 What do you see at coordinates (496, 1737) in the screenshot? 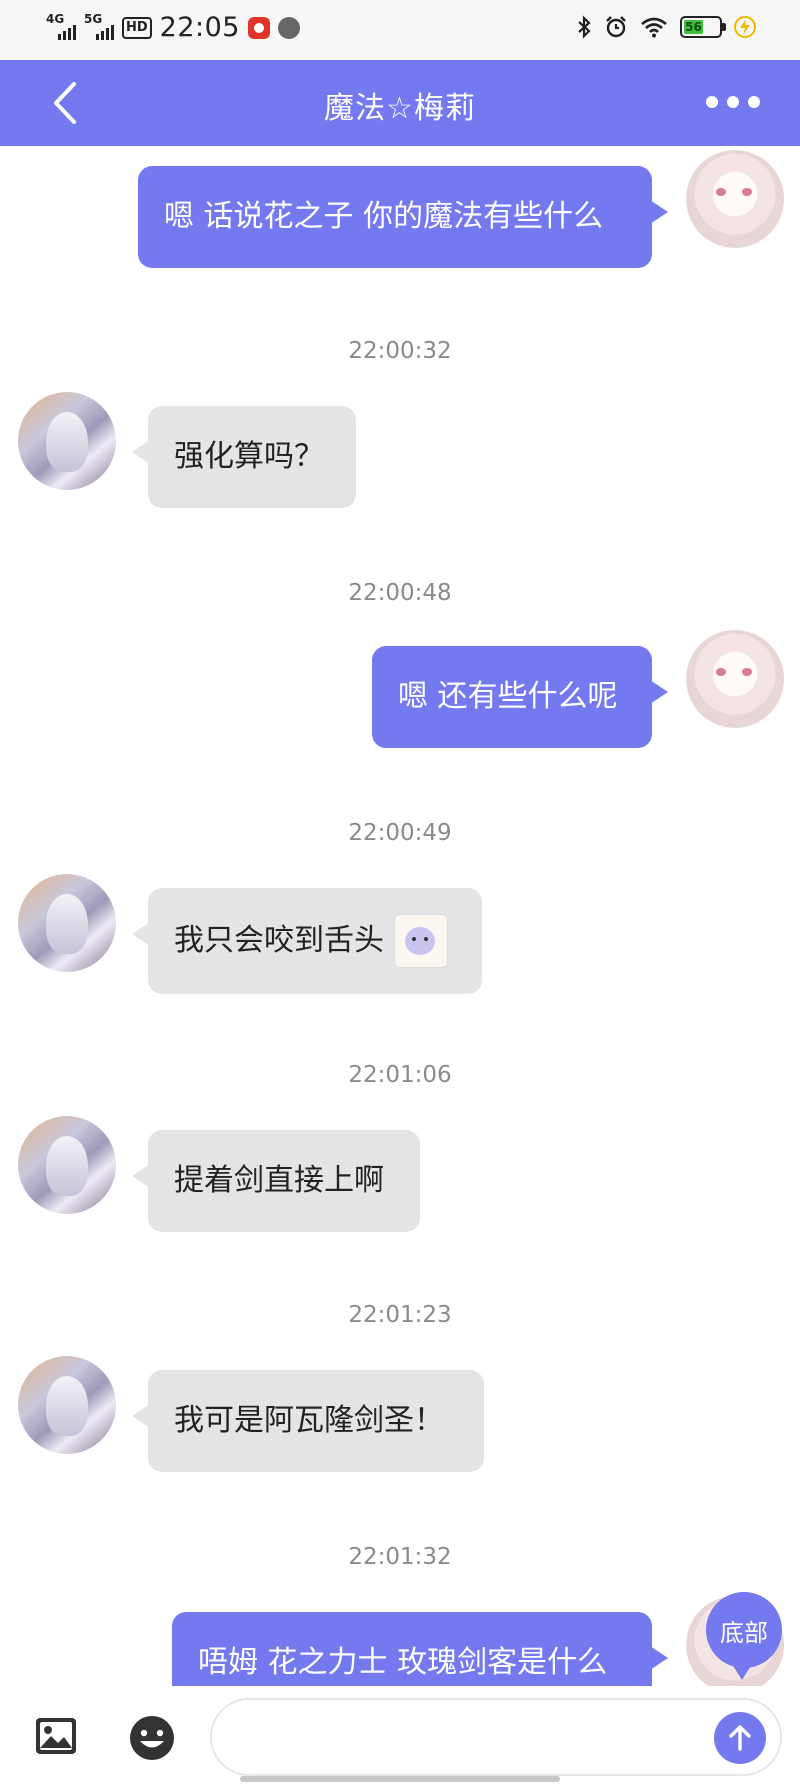
I see `message-input` at bounding box center [496, 1737].